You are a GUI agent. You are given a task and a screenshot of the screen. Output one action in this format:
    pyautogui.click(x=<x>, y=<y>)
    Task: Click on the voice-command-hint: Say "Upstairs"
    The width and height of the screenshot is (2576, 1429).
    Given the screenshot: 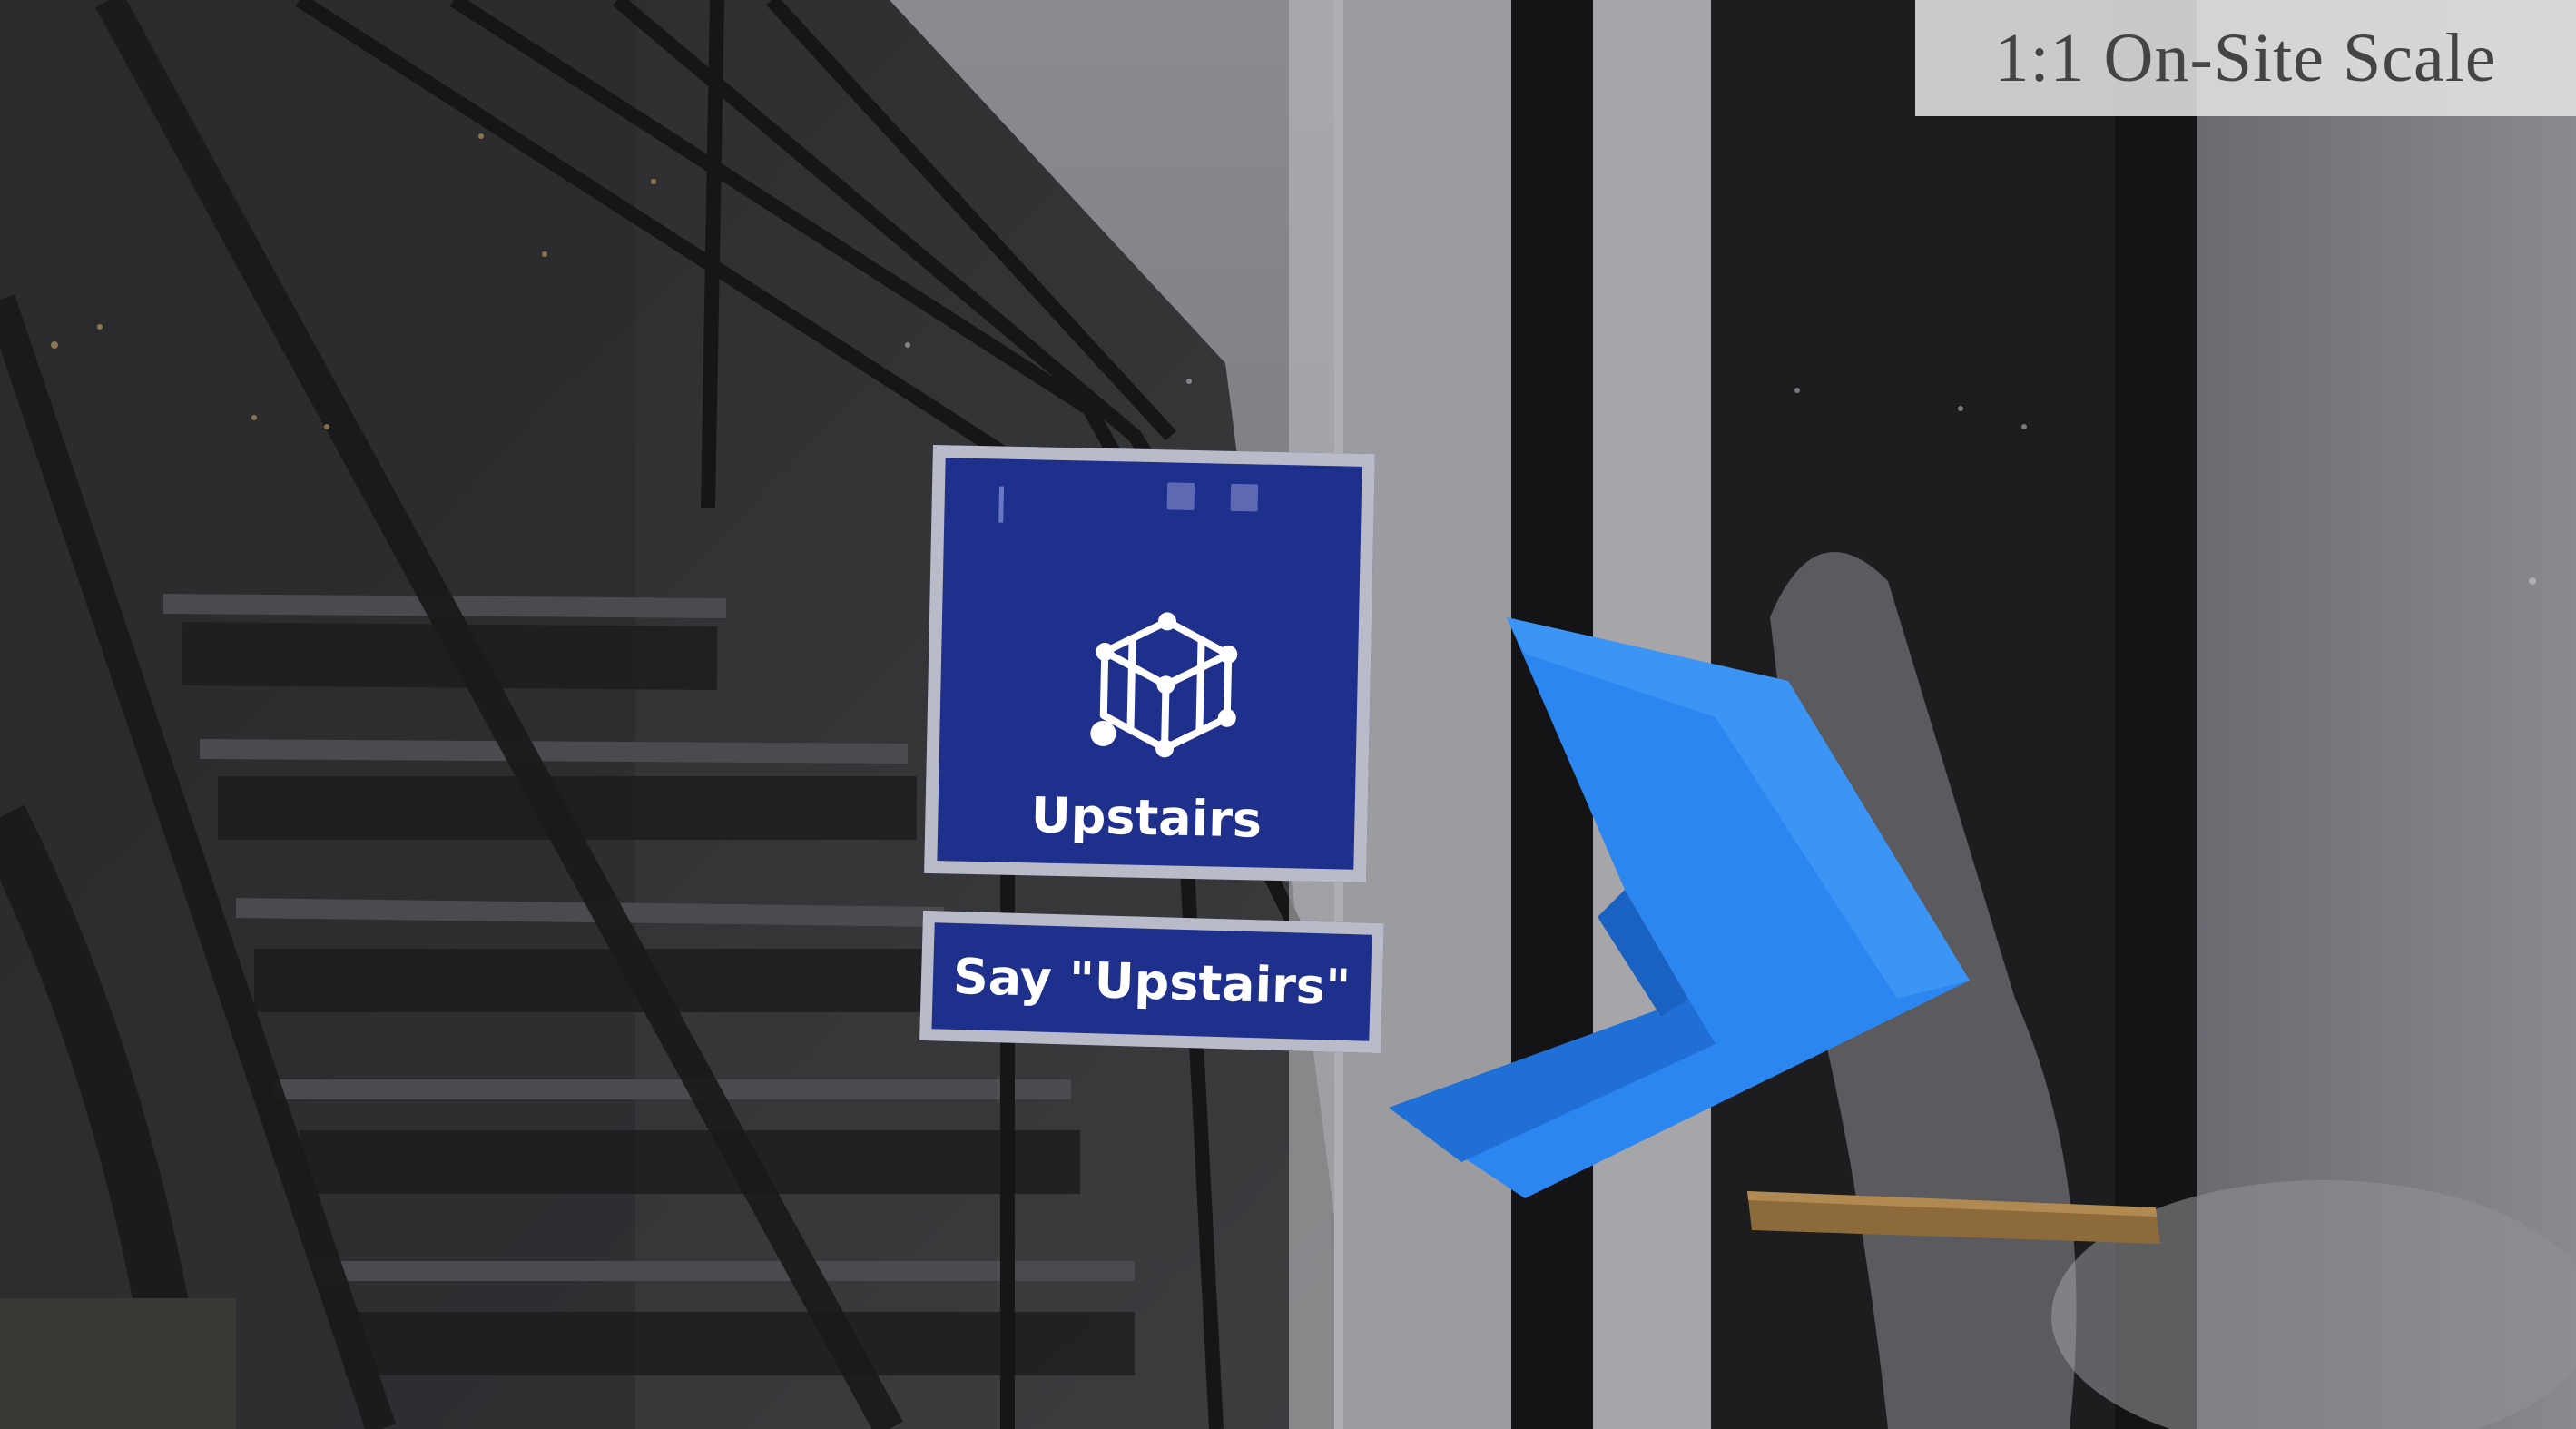 What is the action you would take?
    pyautogui.click(x=1151, y=982)
    